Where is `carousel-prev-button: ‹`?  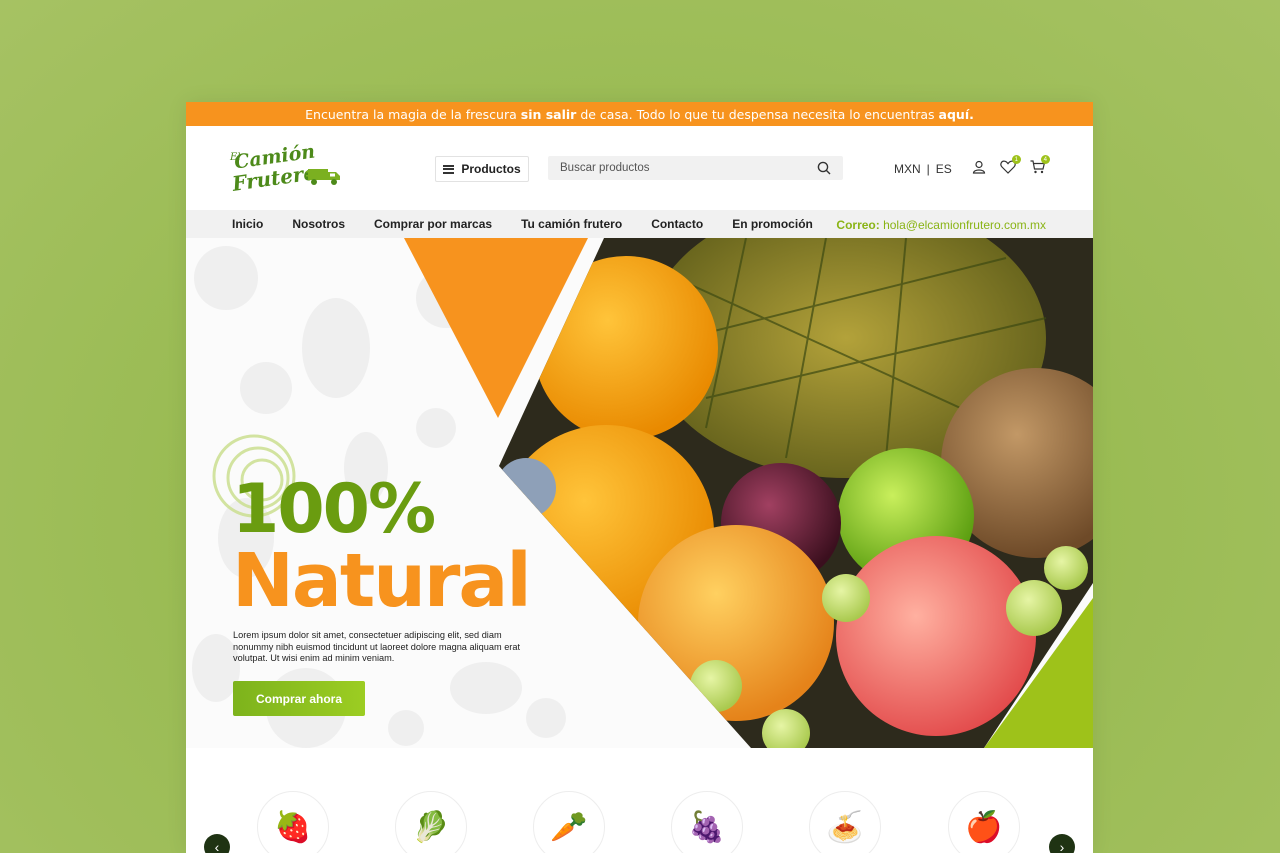 carousel-prev-button: ‹ is located at coordinates (217, 843).